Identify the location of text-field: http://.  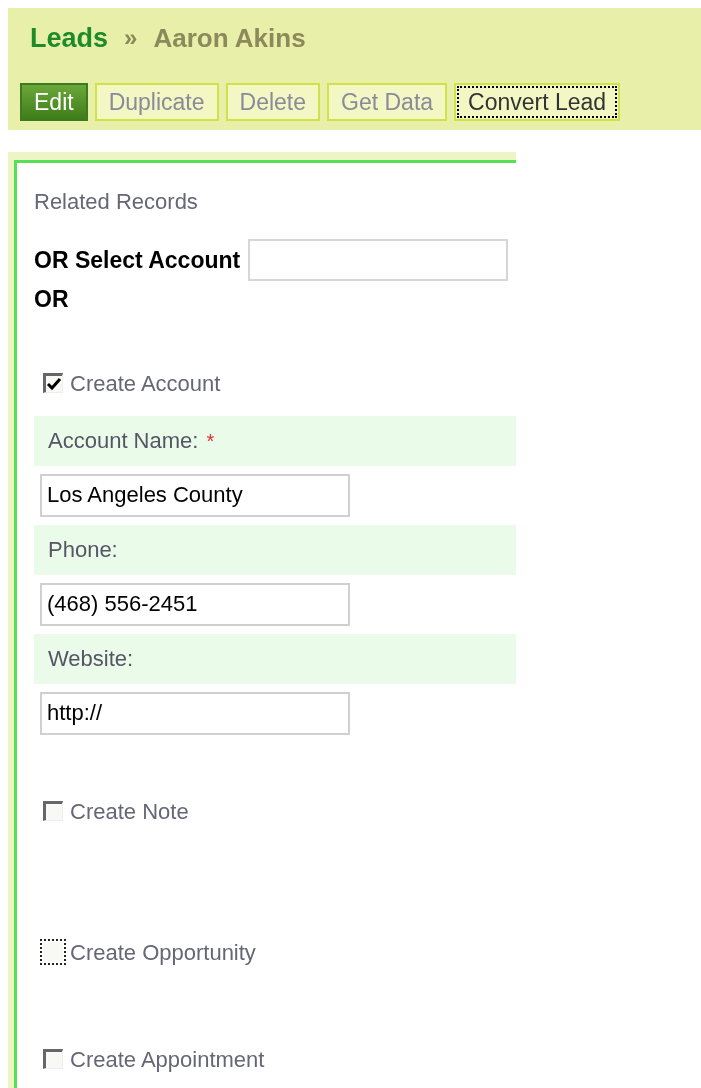
(195, 713).